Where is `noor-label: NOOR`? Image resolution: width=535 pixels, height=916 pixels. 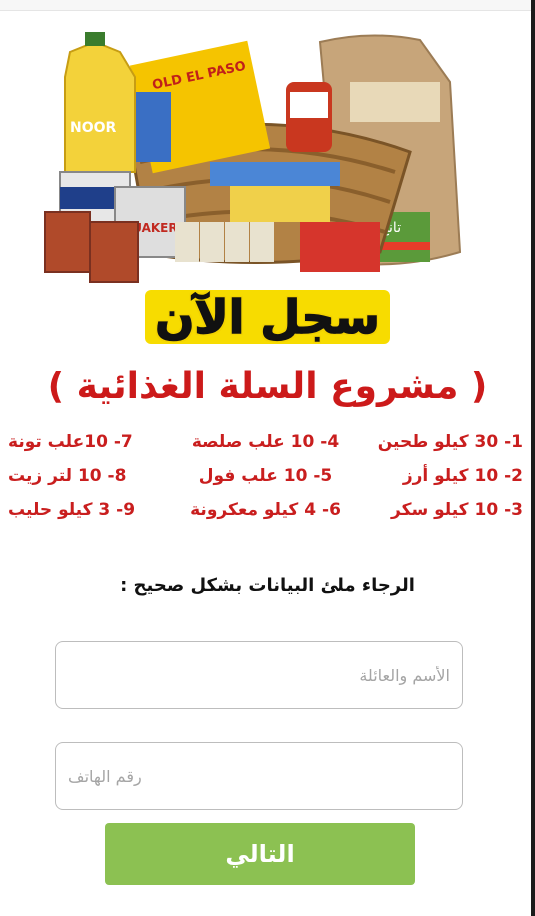 noor-label: NOOR is located at coordinates (93, 128).